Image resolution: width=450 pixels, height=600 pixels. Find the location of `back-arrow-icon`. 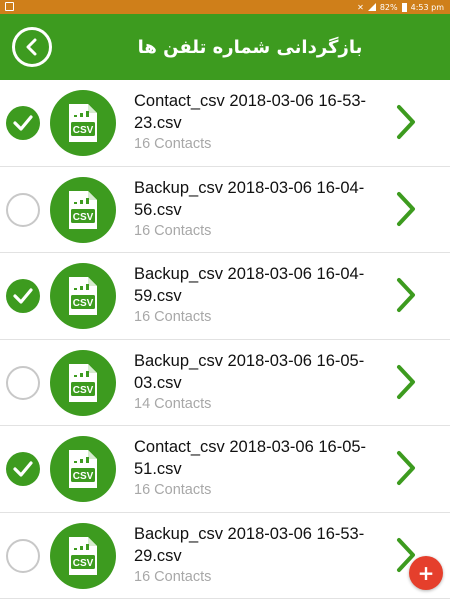

back-arrow-icon is located at coordinates (31, 47).